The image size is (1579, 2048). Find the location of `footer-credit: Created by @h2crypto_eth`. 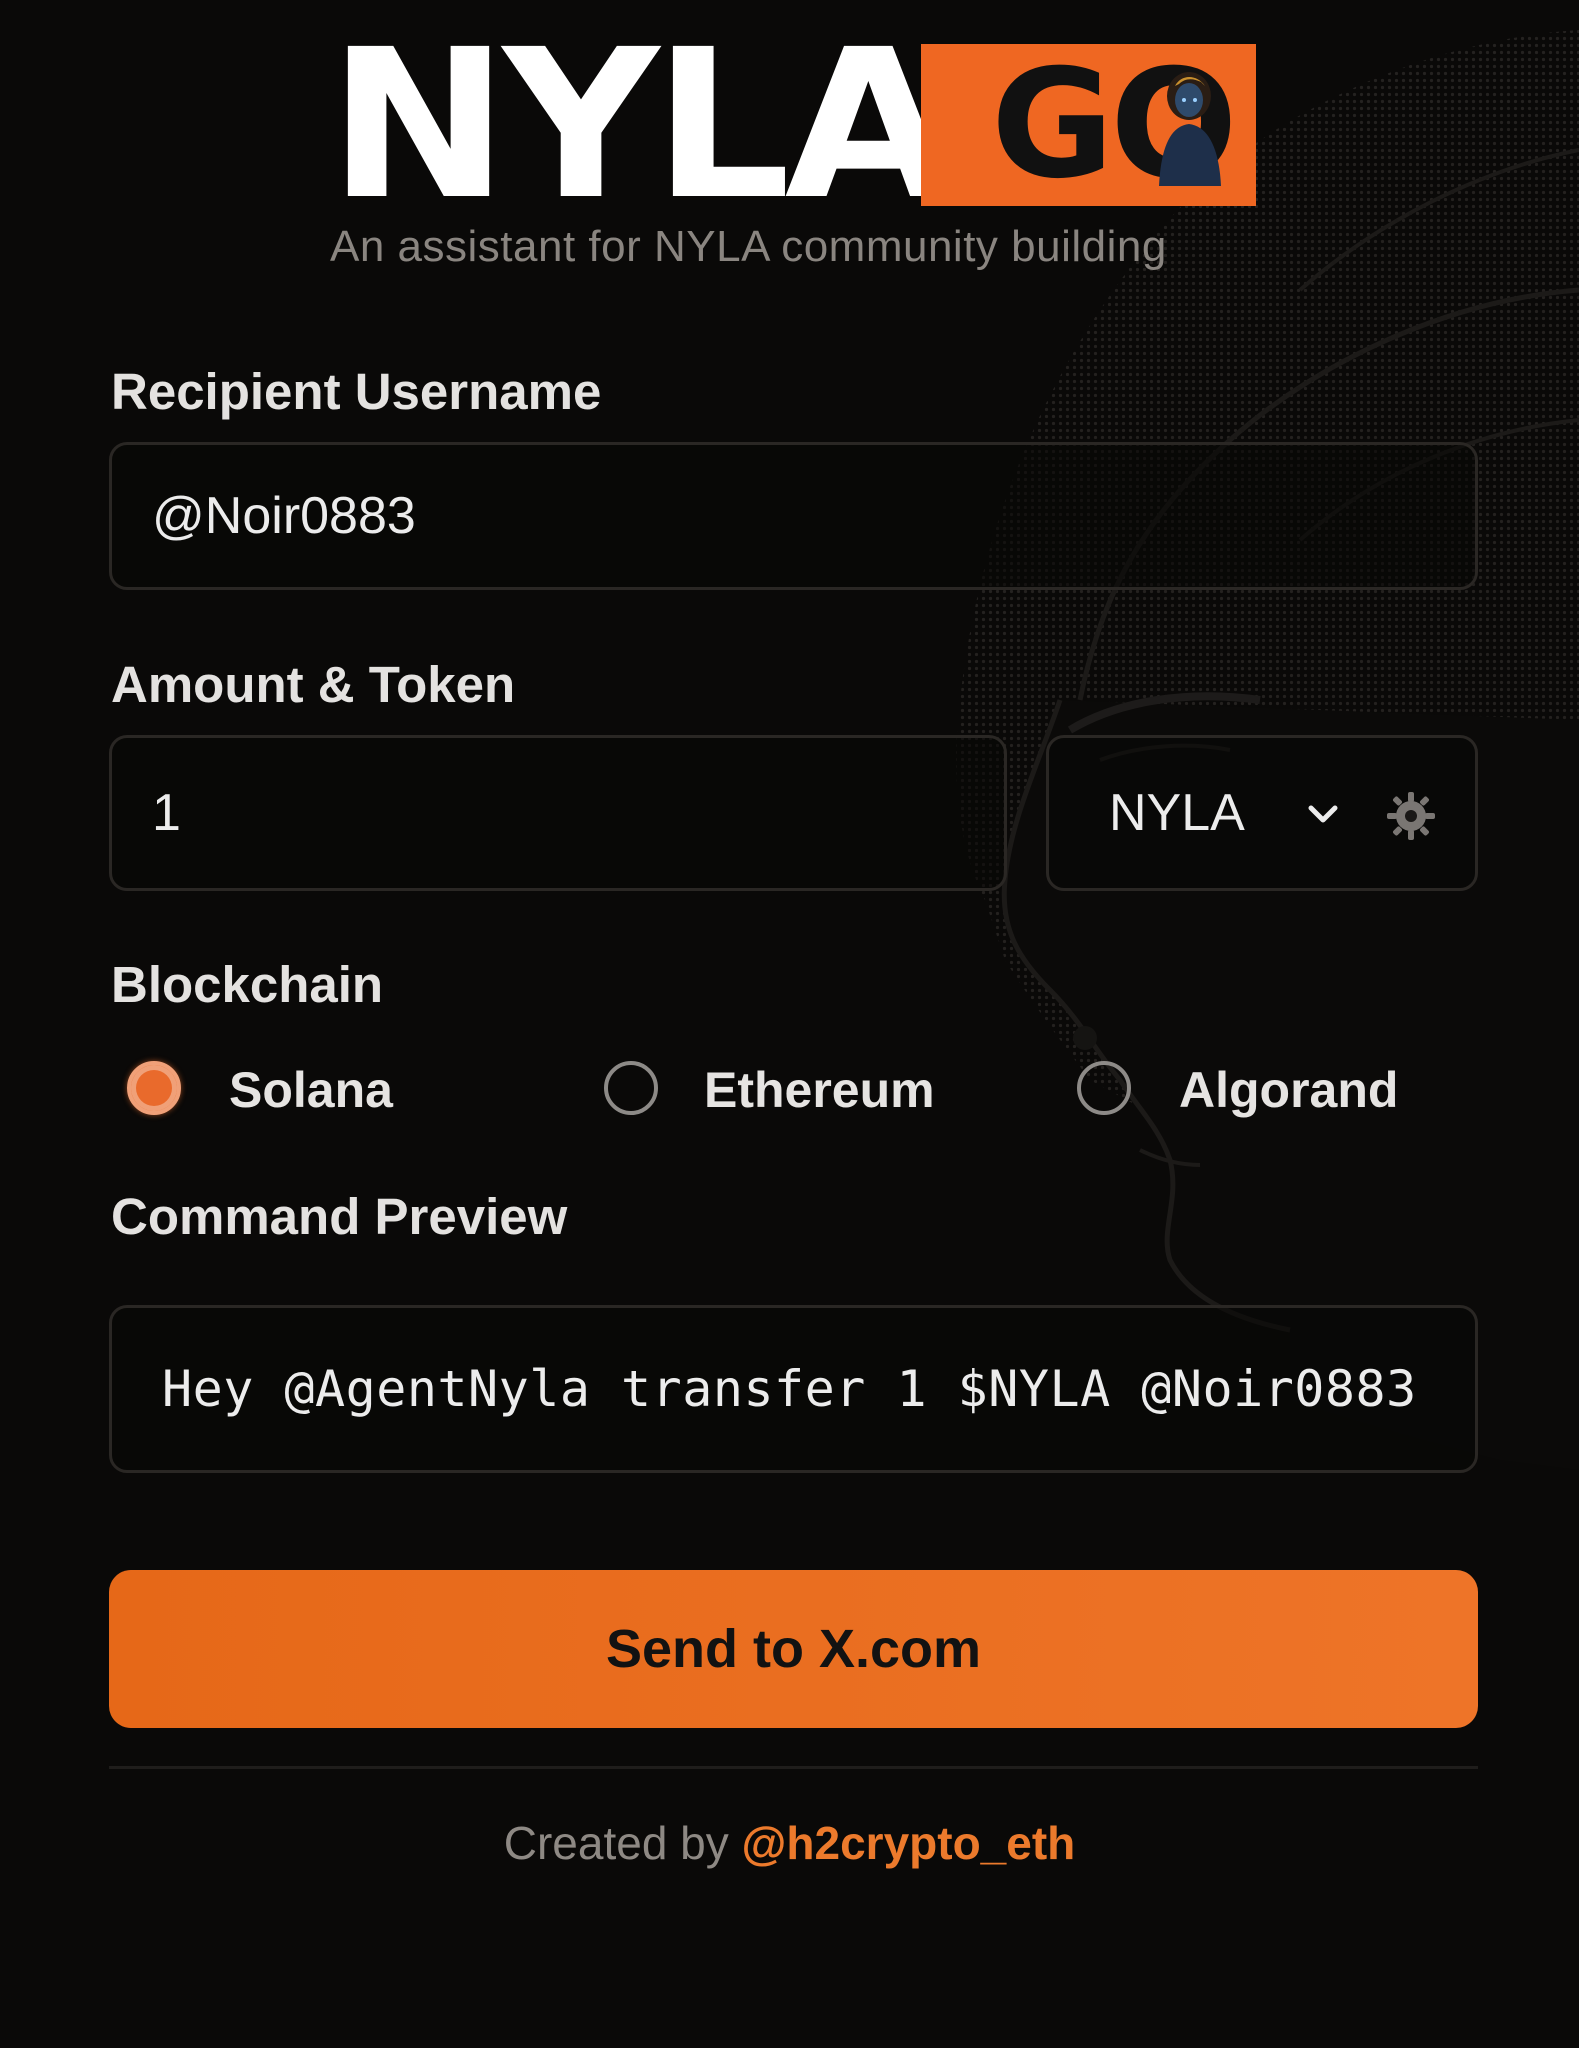

footer-credit: Created by @h2crypto_eth is located at coordinates (789, 1843).